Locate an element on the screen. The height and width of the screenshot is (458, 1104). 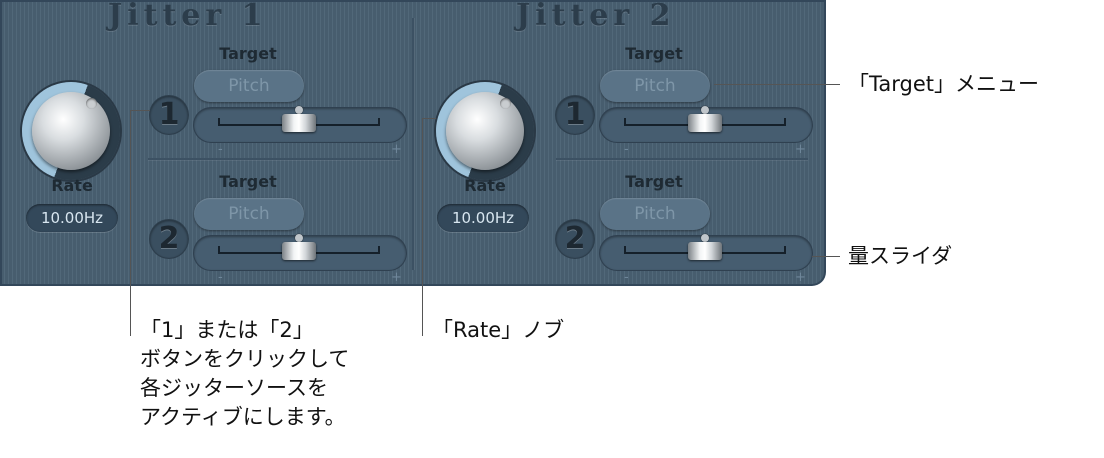
jitter2-rate-value: 10.00Hz is located at coordinates (483, 218).